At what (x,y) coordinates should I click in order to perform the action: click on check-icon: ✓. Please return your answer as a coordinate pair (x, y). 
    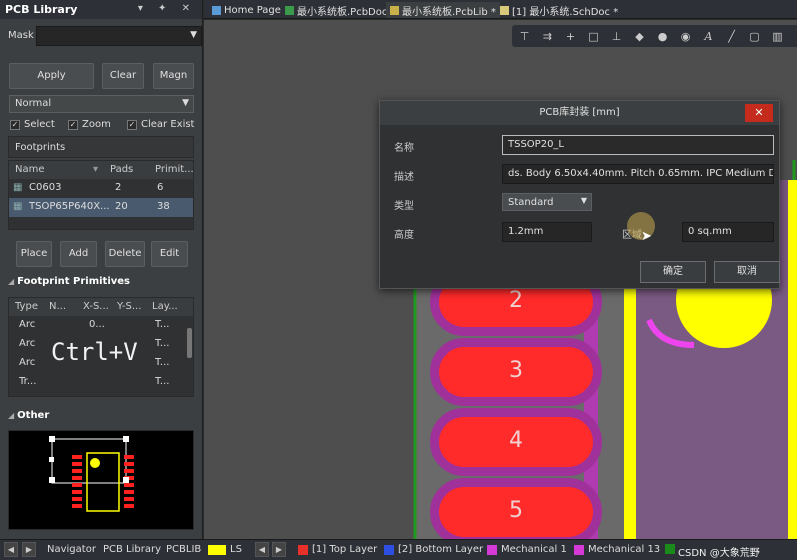
    Looking at the image, I should click on (15, 124).